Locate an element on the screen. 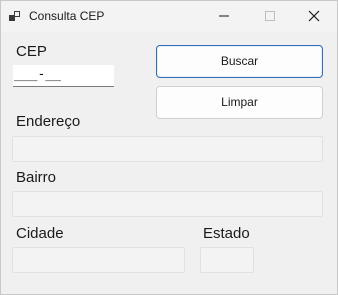 The image size is (338, 295). cep-label: CEP is located at coordinates (31, 51).